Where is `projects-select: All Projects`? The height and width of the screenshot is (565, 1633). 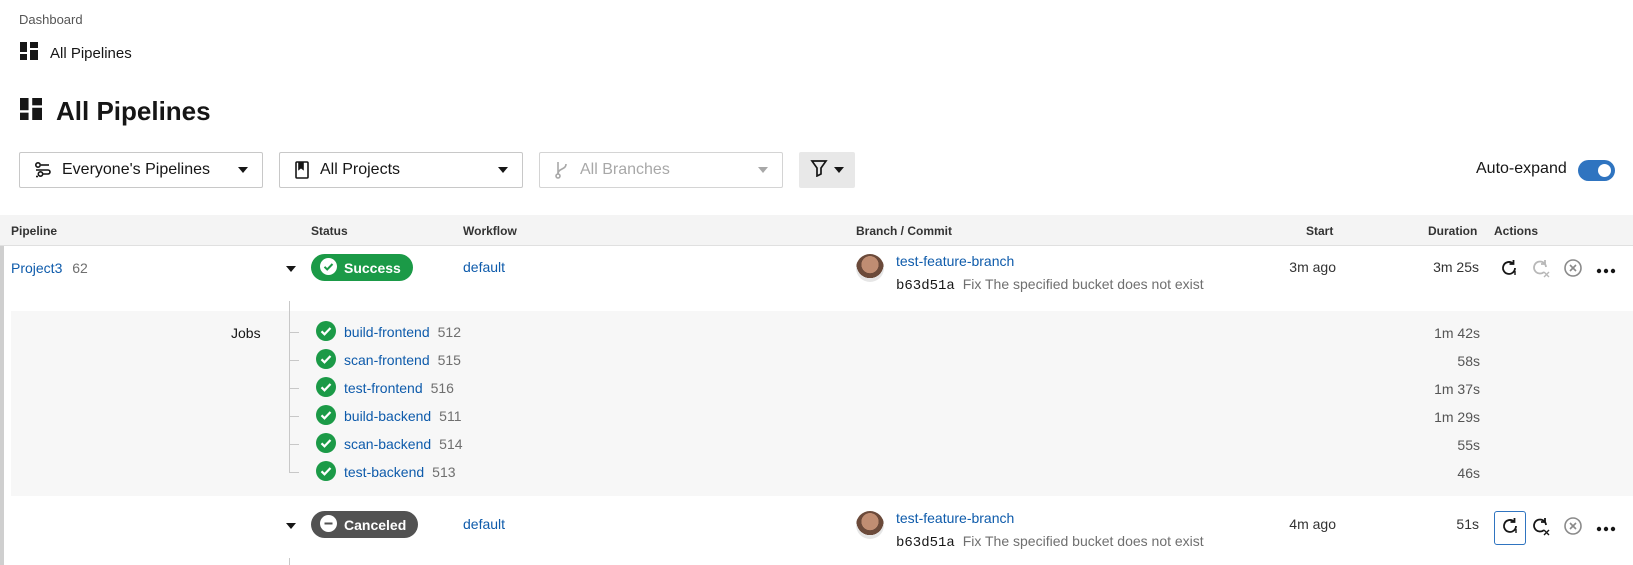 projects-select: All Projects is located at coordinates (401, 170).